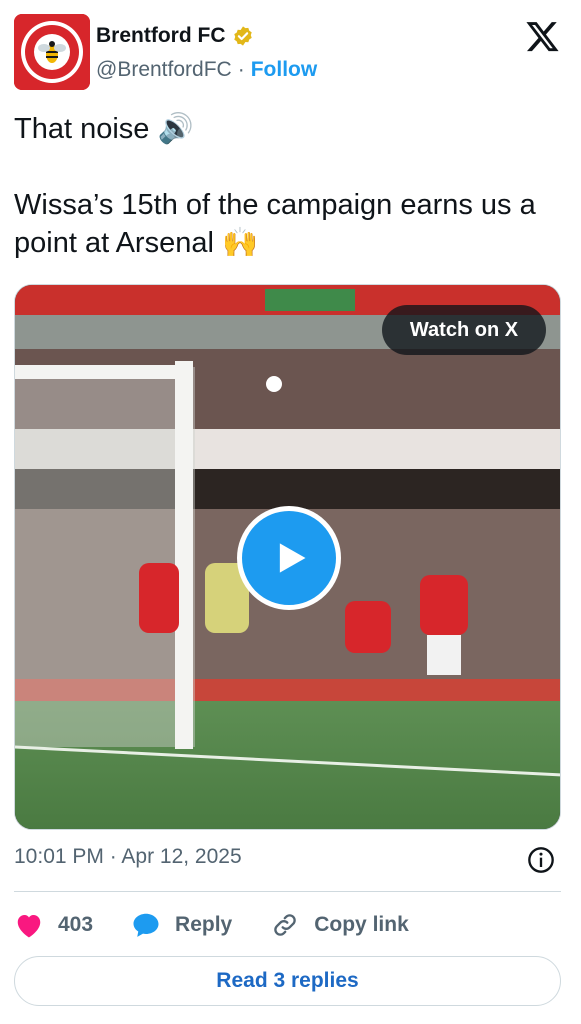  What do you see at coordinates (292, 558) in the screenshot?
I see `play-icon` at bounding box center [292, 558].